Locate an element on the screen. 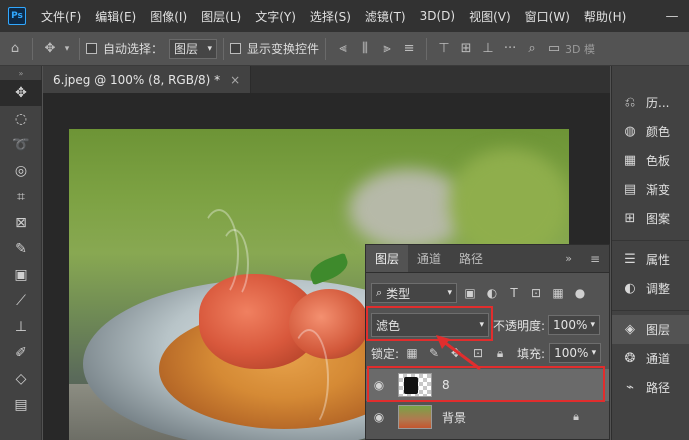 The height and width of the screenshot is (440, 689). history-brush-icon: ✐ is located at coordinates (21, 353).